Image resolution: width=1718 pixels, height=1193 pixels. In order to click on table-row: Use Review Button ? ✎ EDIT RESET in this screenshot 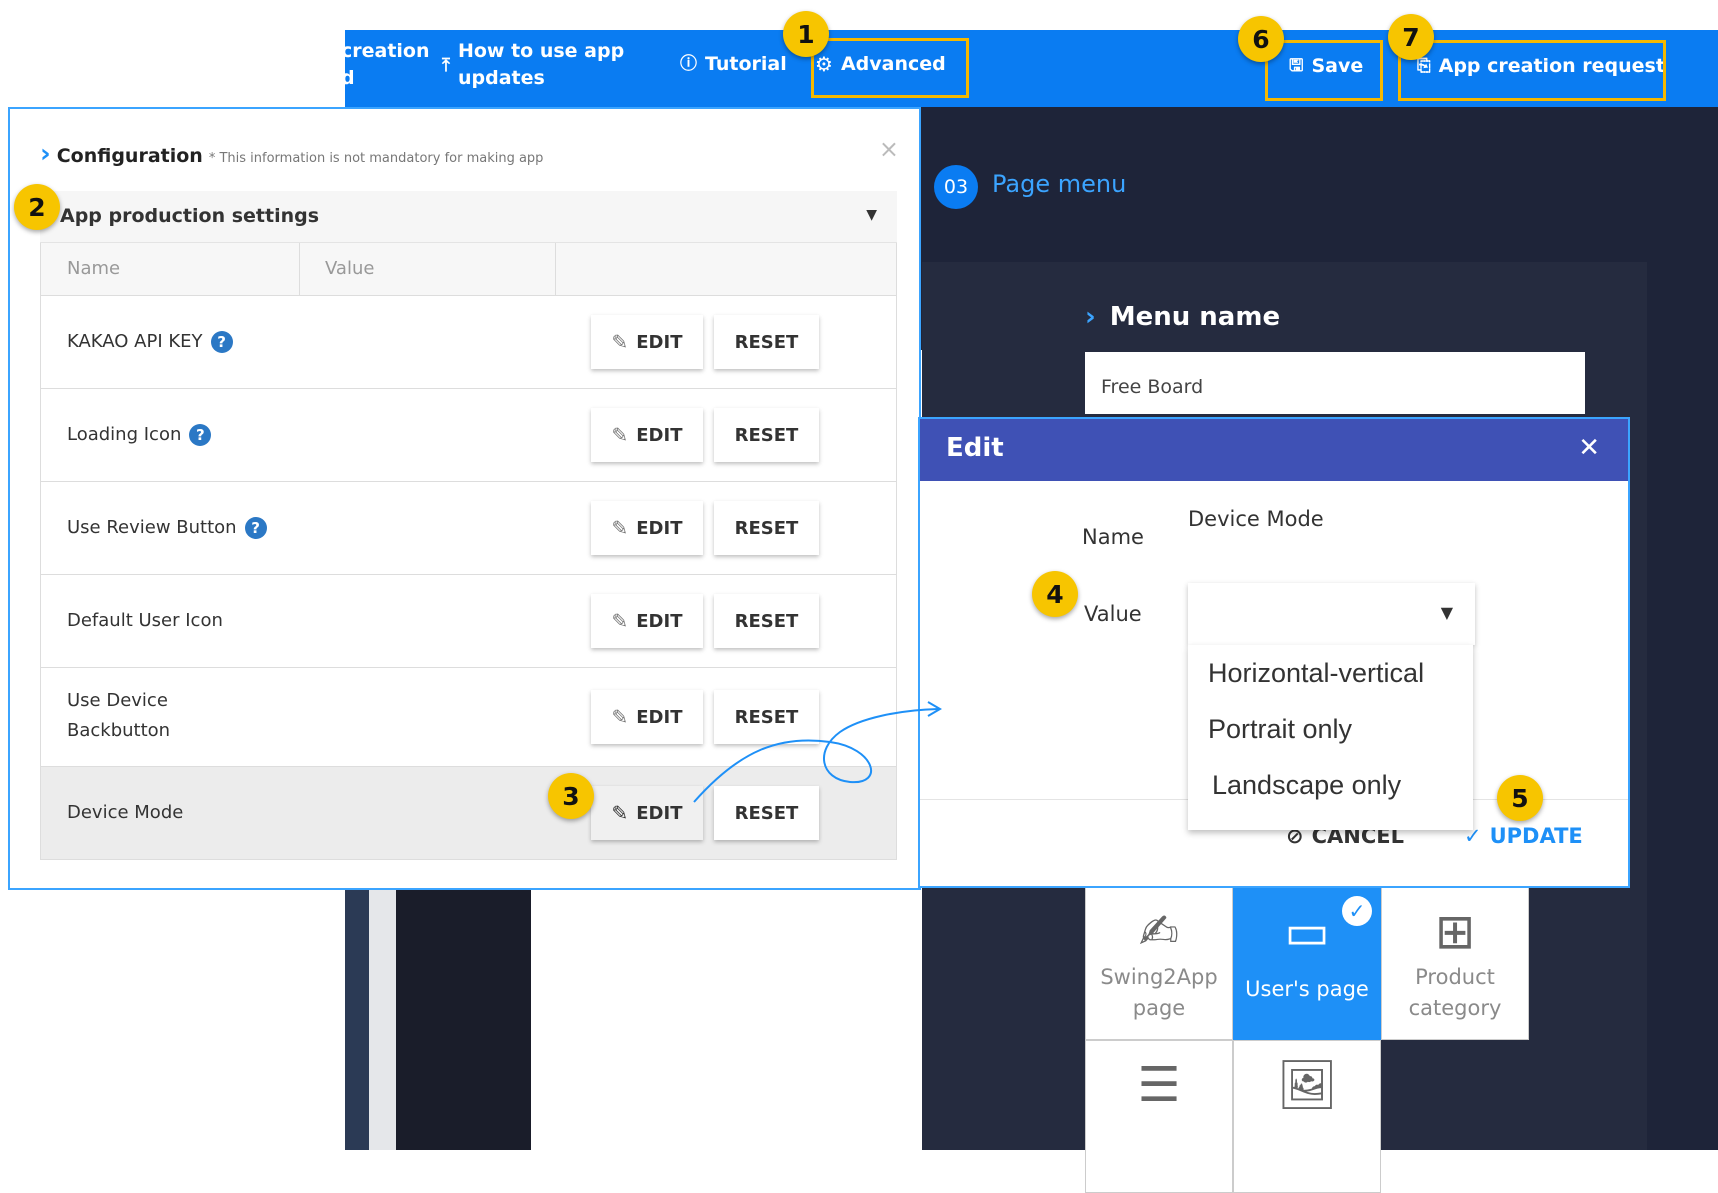, I will do `click(468, 528)`.